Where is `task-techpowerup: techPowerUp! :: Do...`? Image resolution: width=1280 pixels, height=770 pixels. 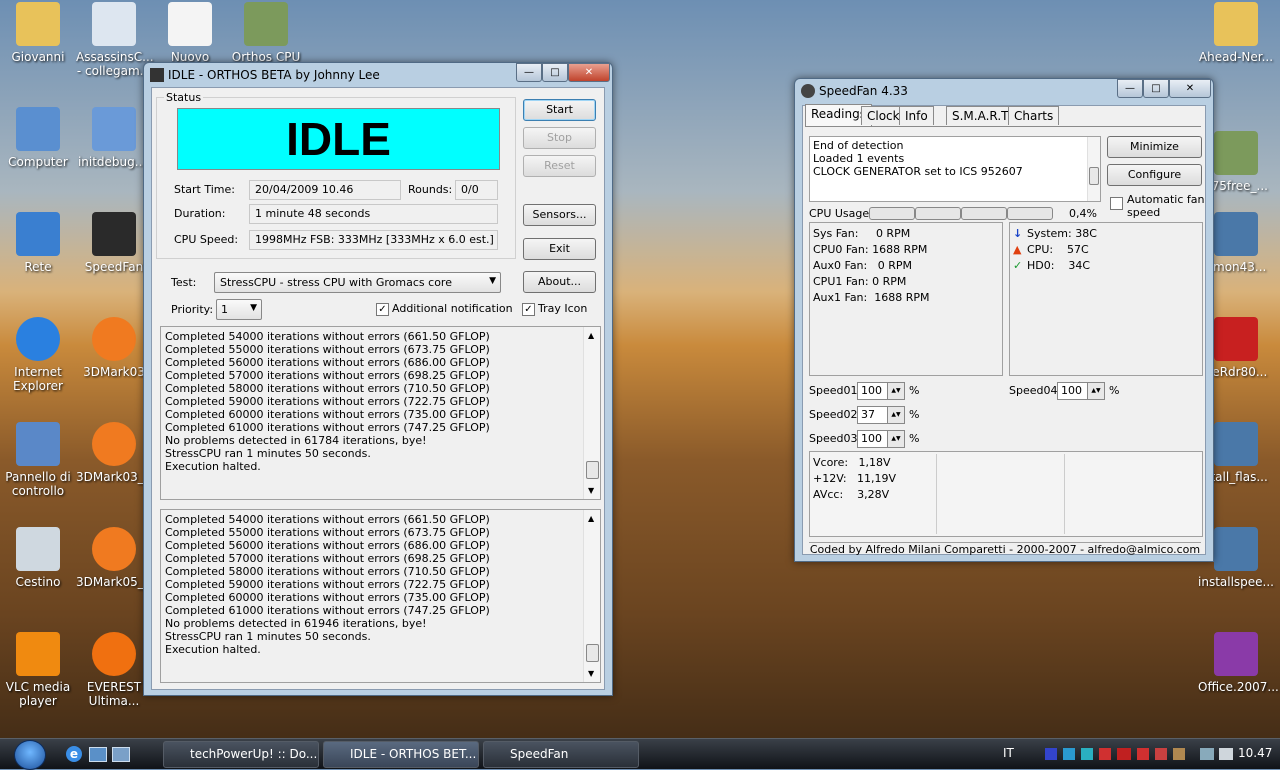
task-techpowerup: techPowerUp! :: Do... is located at coordinates (241, 754).